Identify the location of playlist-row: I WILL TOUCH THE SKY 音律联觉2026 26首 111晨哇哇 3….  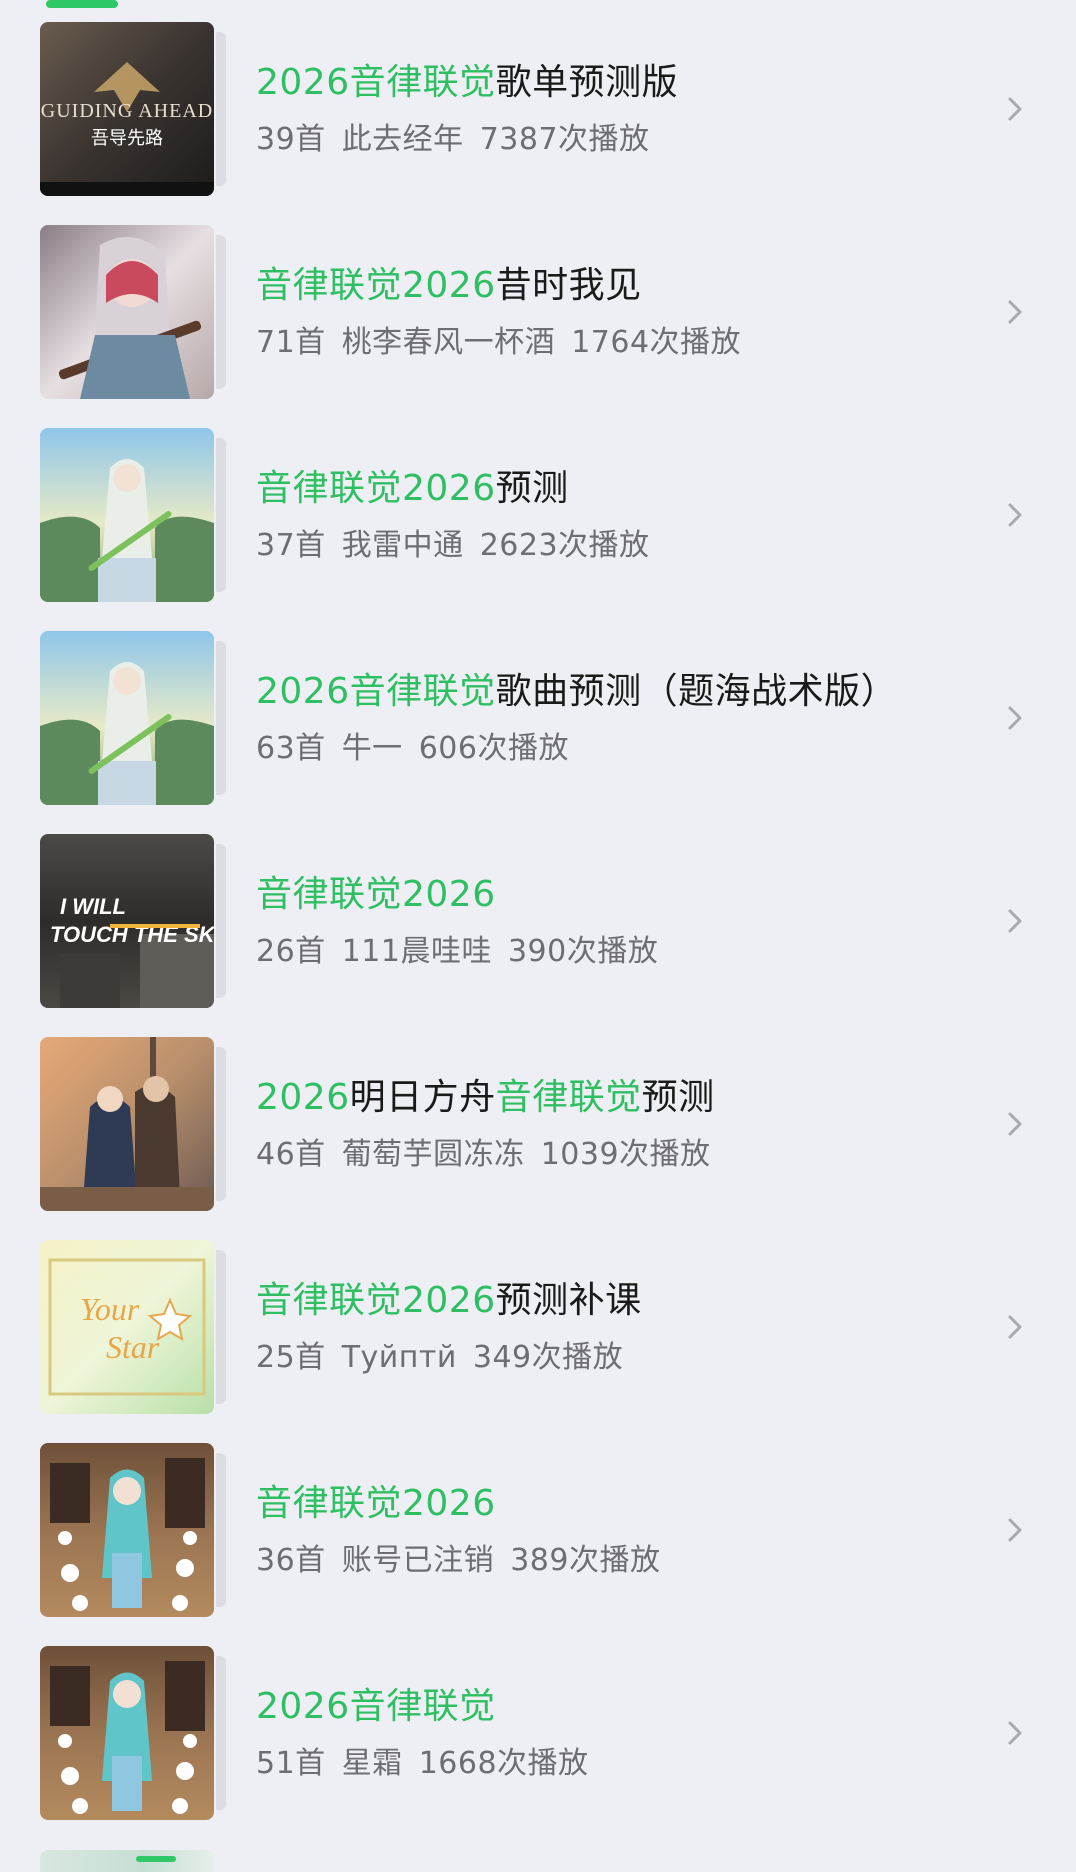
(538, 935).